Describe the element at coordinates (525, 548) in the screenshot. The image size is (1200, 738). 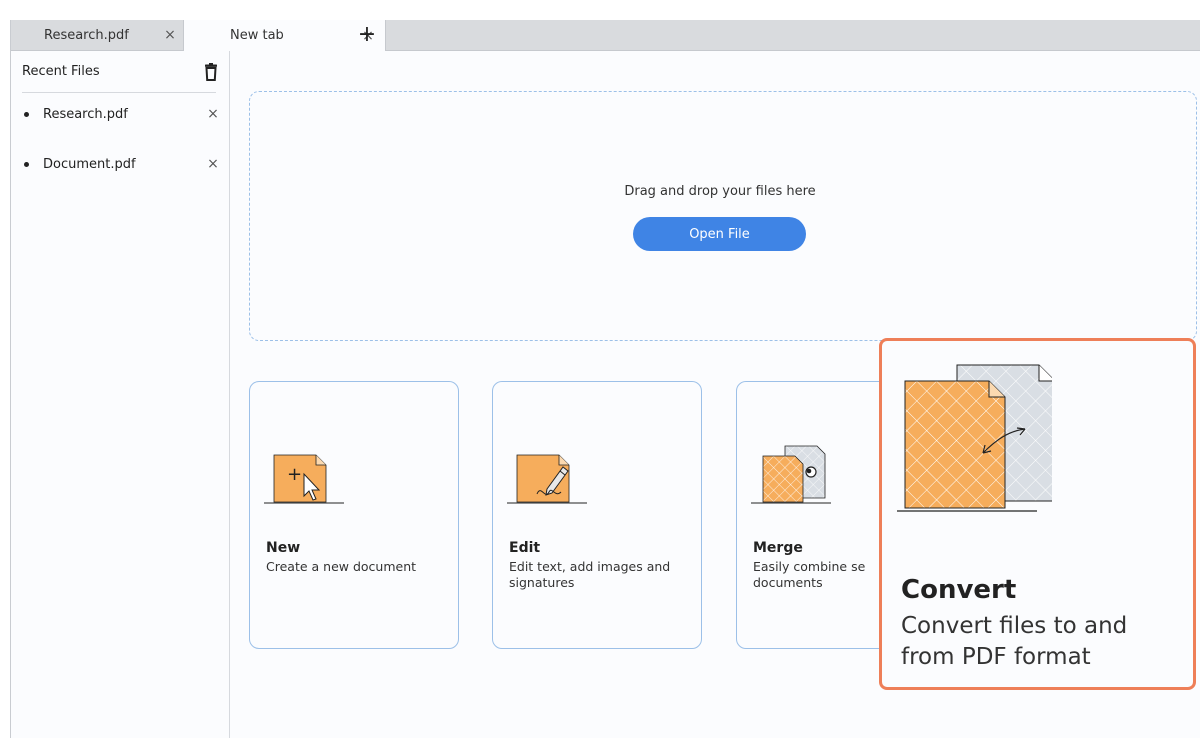
I see `card-title: Edit` at that location.